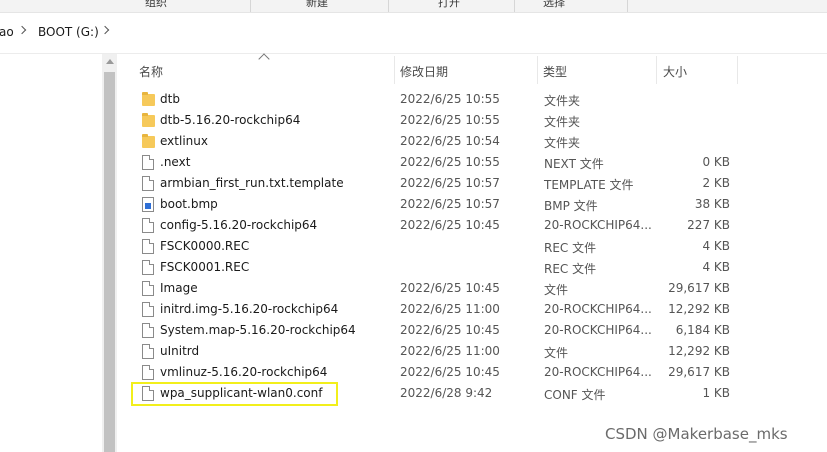  What do you see at coordinates (450, 351) in the screenshot?
I see `file-modified-date: 2022/6/25 11:00` at bounding box center [450, 351].